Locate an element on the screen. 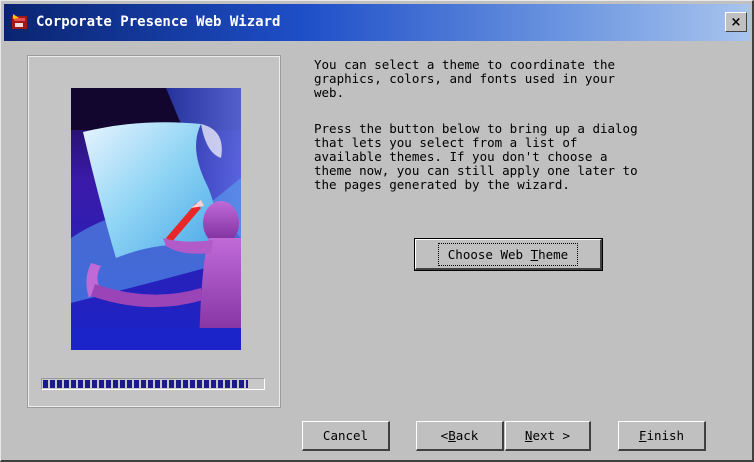  choose-web-theme-button: Choose Web Theme is located at coordinates (508, 254).